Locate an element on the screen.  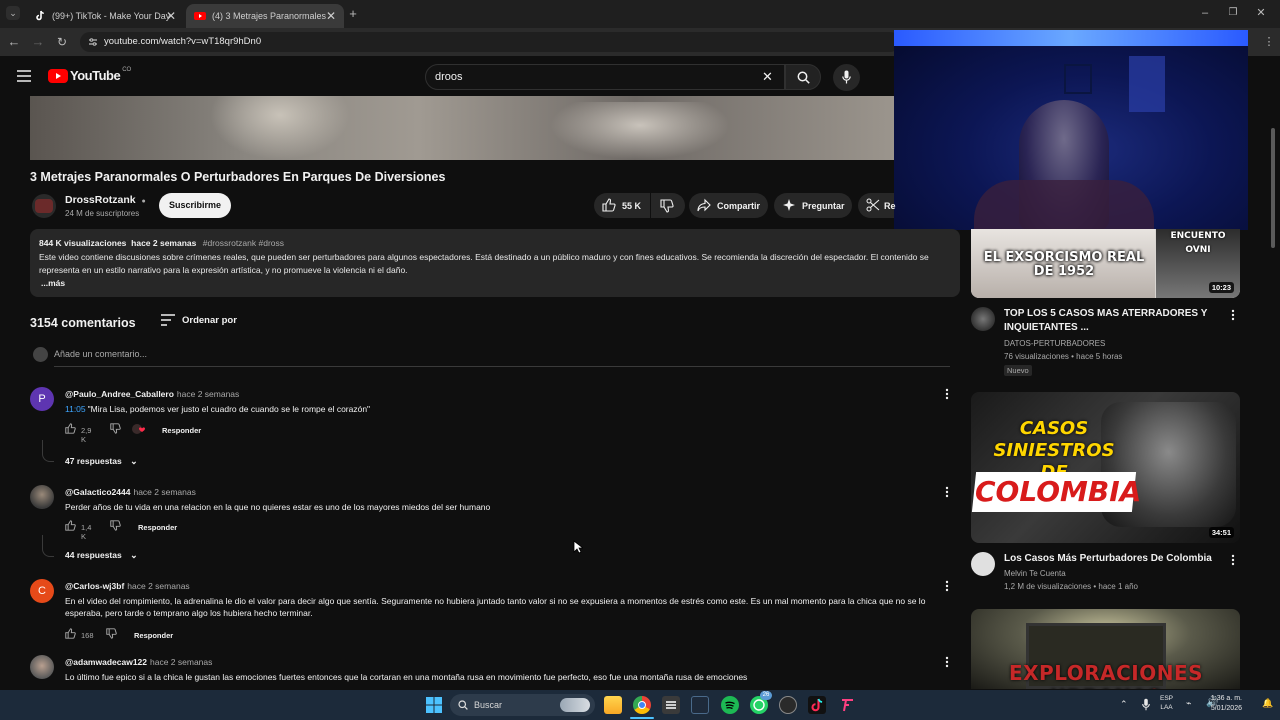
language-indicator: ESP LAA is located at coordinates (1166, 703).